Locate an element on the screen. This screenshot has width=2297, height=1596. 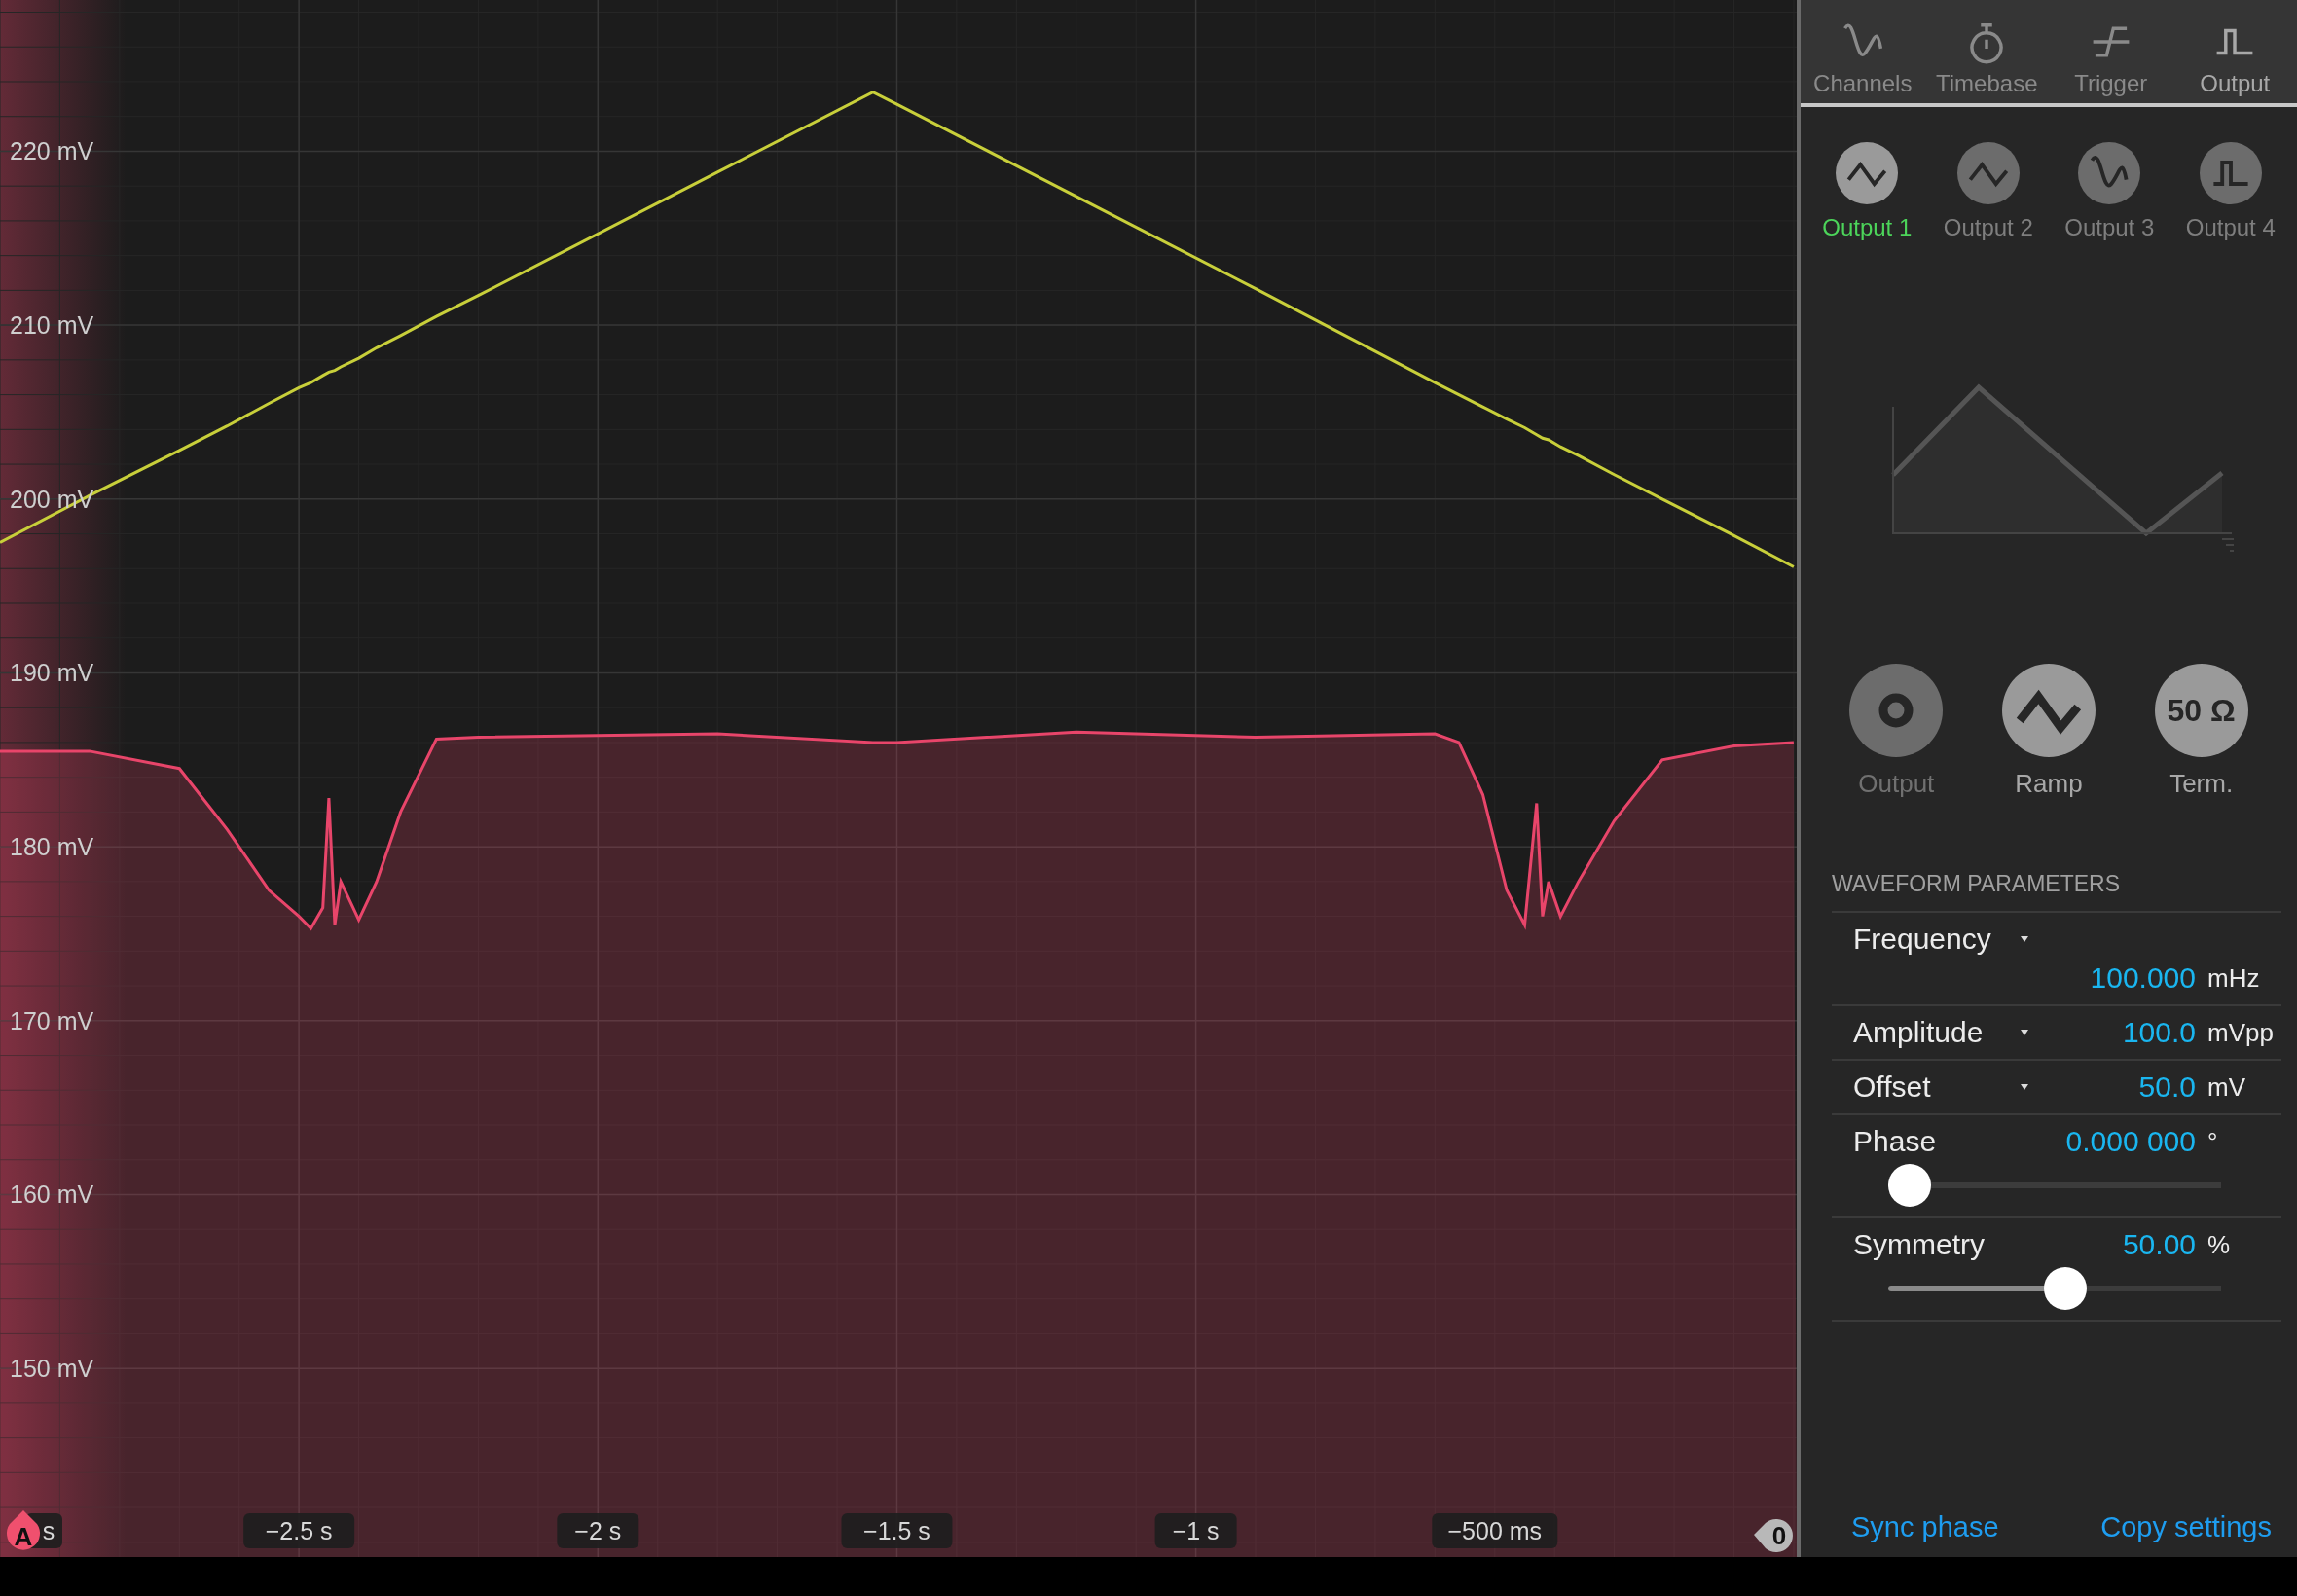
tab: Output is located at coordinates (2234, 51).